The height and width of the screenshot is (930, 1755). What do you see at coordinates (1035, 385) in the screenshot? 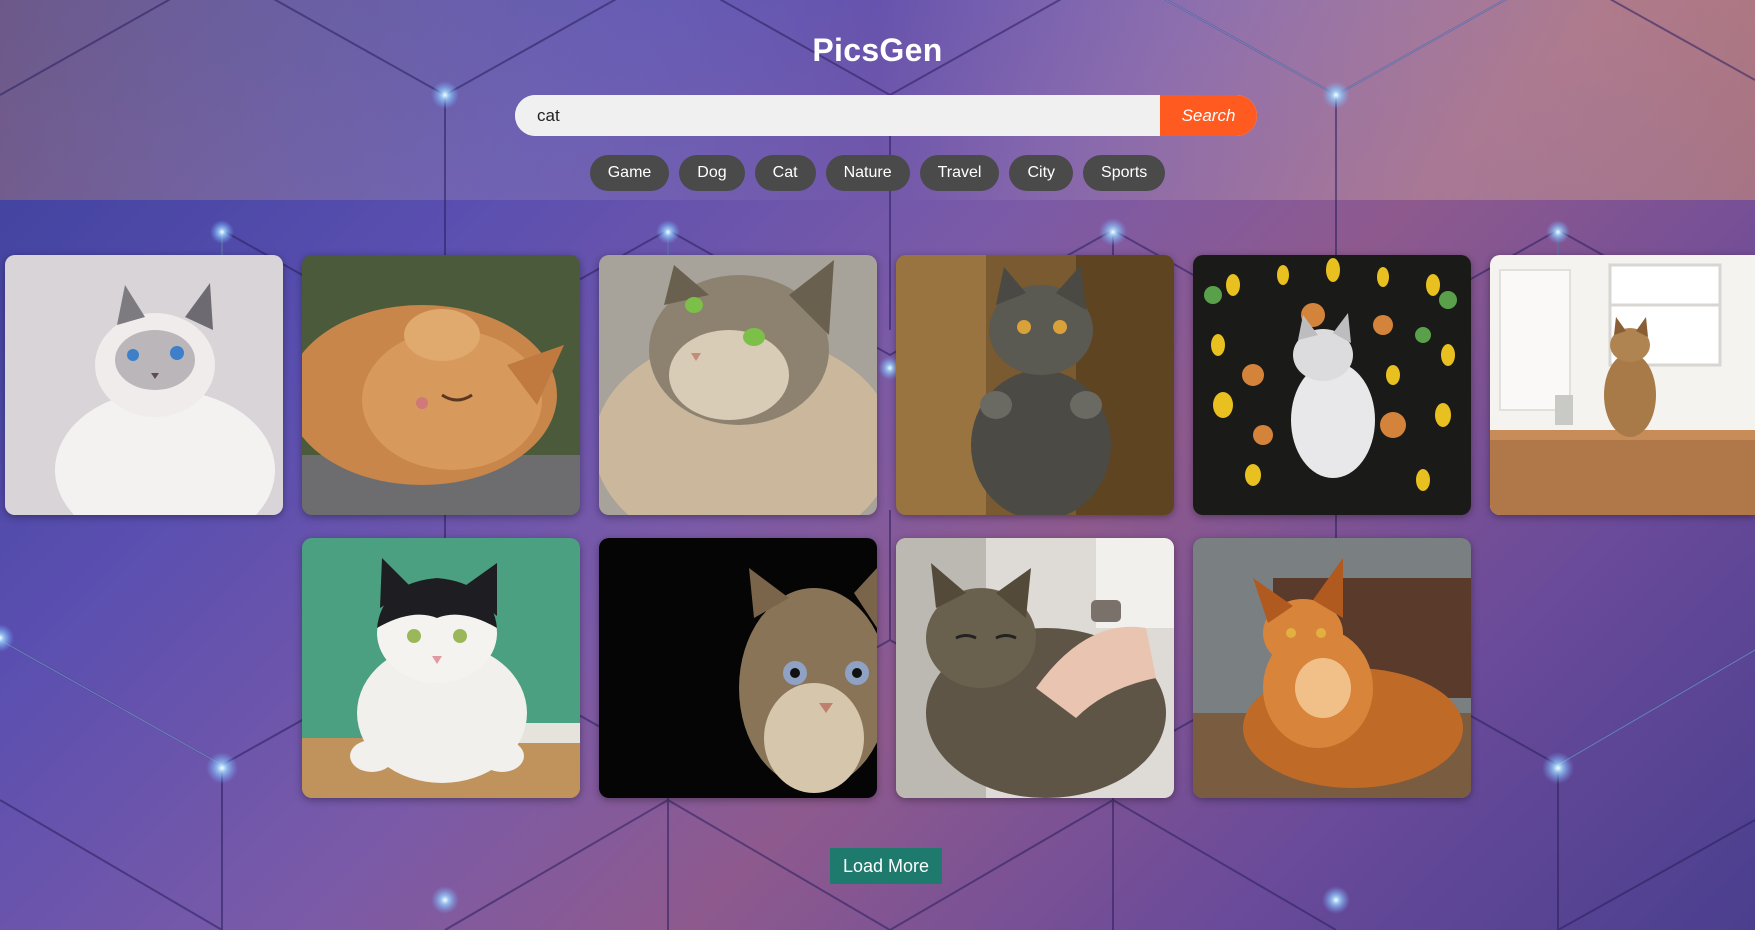
I see `result-image-grey-cat-standing` at bounding box center [1035, 385].